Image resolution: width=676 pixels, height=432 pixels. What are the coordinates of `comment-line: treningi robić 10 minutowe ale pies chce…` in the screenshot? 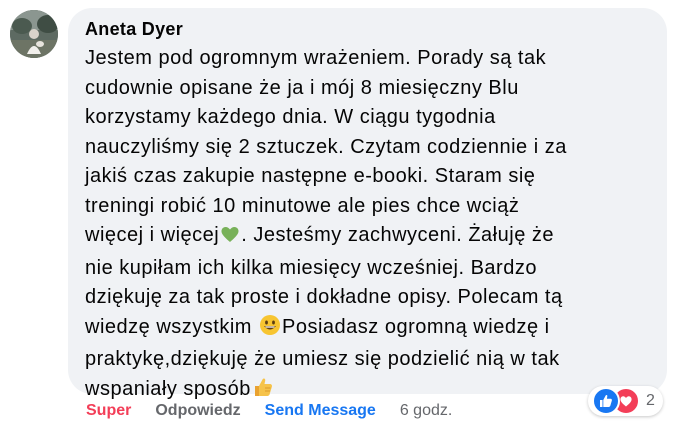 It's located at (302, 205).